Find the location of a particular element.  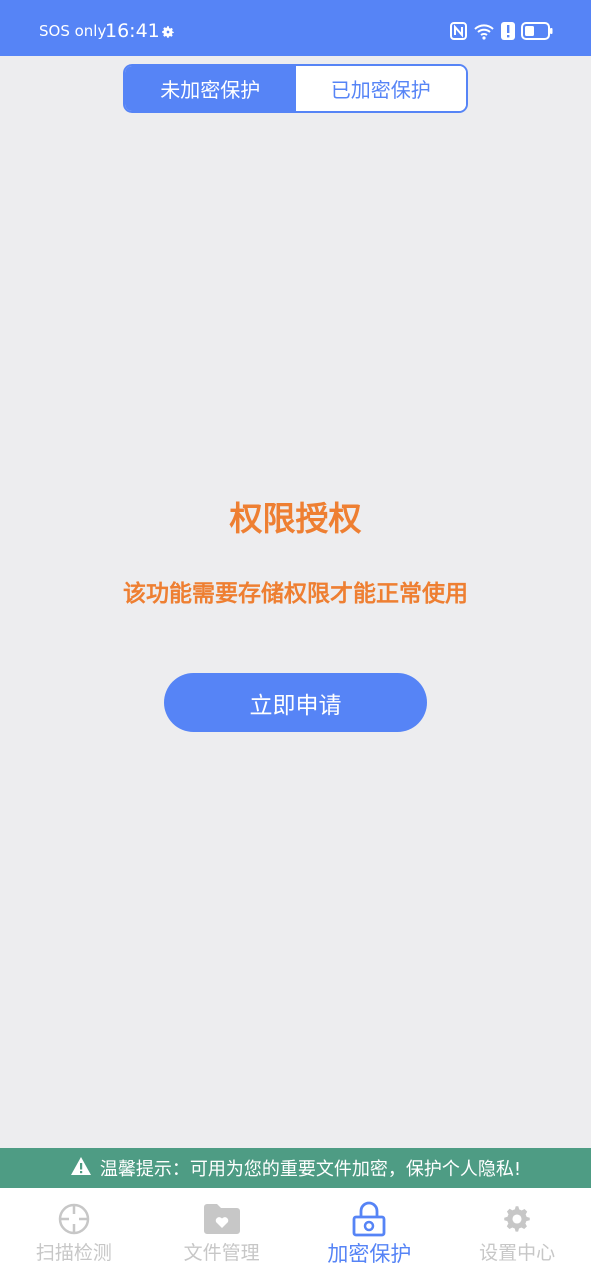

settings-gear-icon is located at coordinates (168, 34).